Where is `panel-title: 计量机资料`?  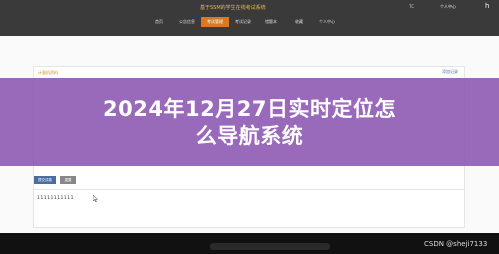
panel-title: 计量机资料 is located at coordinates (48, 72).